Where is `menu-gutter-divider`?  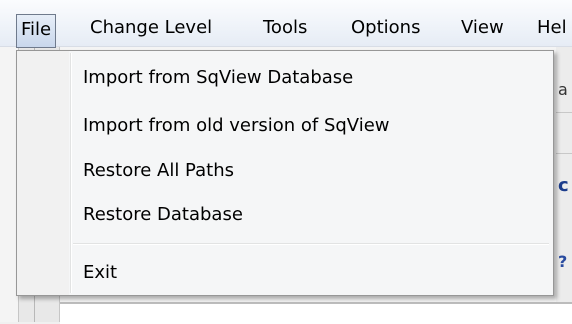 menu-gutter-divider is located at coordinates (71, 173).